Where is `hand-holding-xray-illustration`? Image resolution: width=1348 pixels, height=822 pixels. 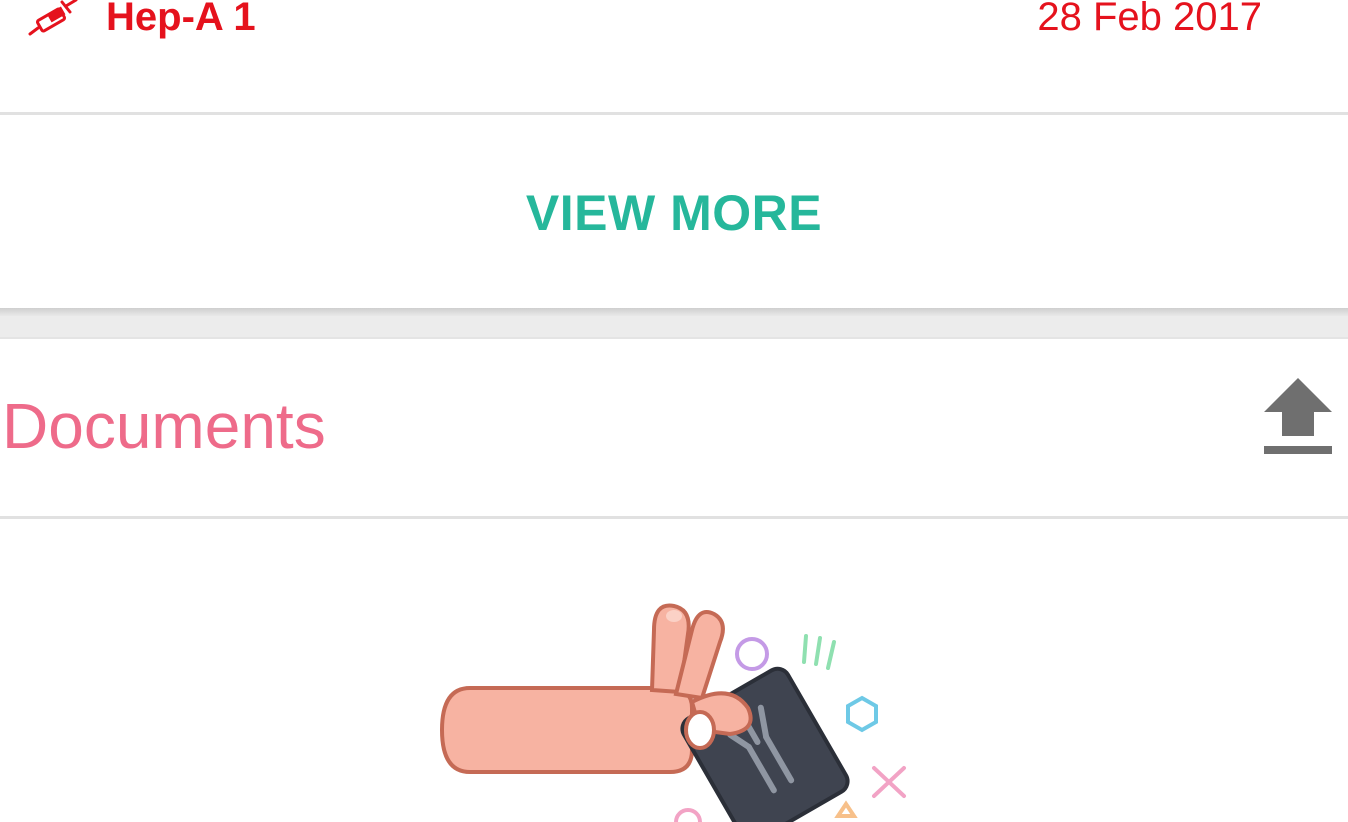
hand-holding-xray-illustration is located at coordinates (672, 712).